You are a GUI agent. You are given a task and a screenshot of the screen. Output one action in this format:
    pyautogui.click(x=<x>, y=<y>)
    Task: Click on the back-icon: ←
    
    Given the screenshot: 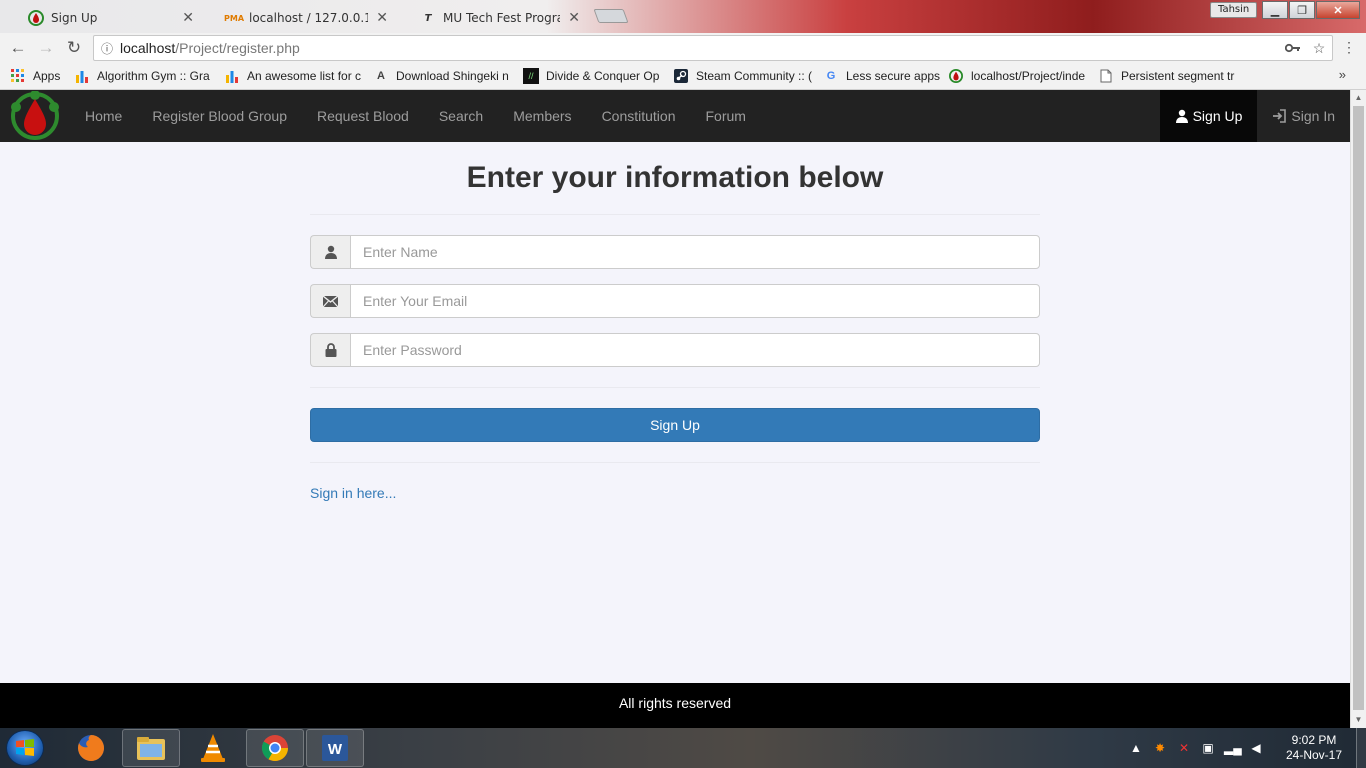 What is the action you would take?
    pyautogui.click(x=18, y=48)
    